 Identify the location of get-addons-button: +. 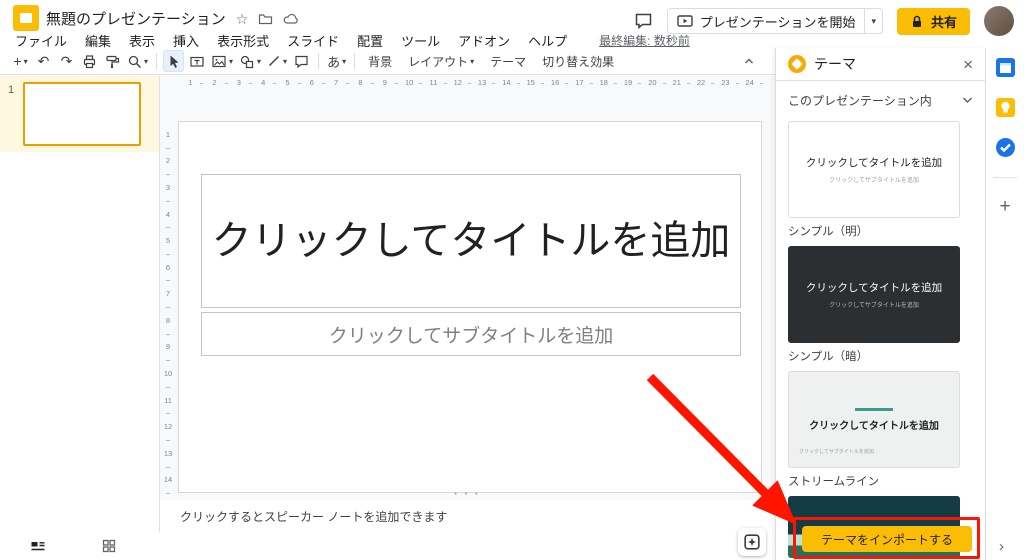
(1004, 206).